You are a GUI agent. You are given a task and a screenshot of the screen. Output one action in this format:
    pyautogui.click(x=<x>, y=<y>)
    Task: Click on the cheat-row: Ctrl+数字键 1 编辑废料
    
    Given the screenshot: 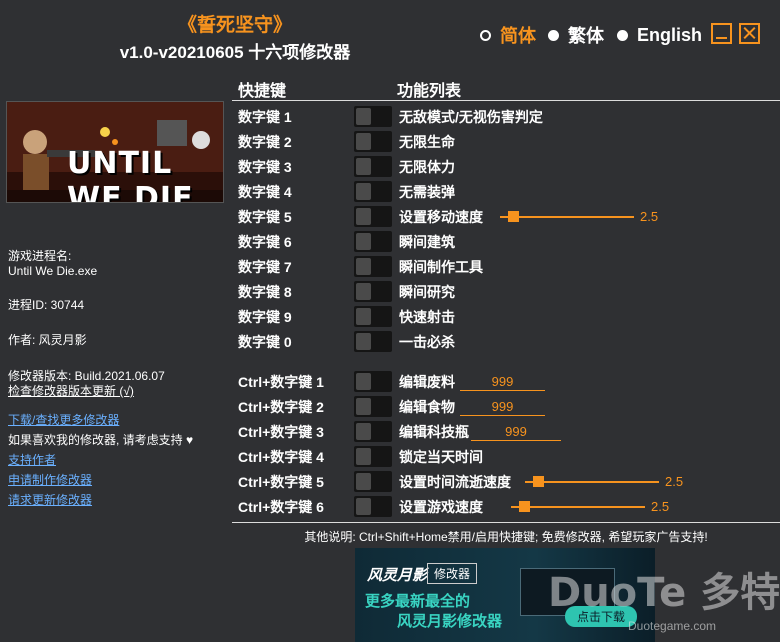 What is the action you would take?
    pyautogui.click(x=505, y=381)
    